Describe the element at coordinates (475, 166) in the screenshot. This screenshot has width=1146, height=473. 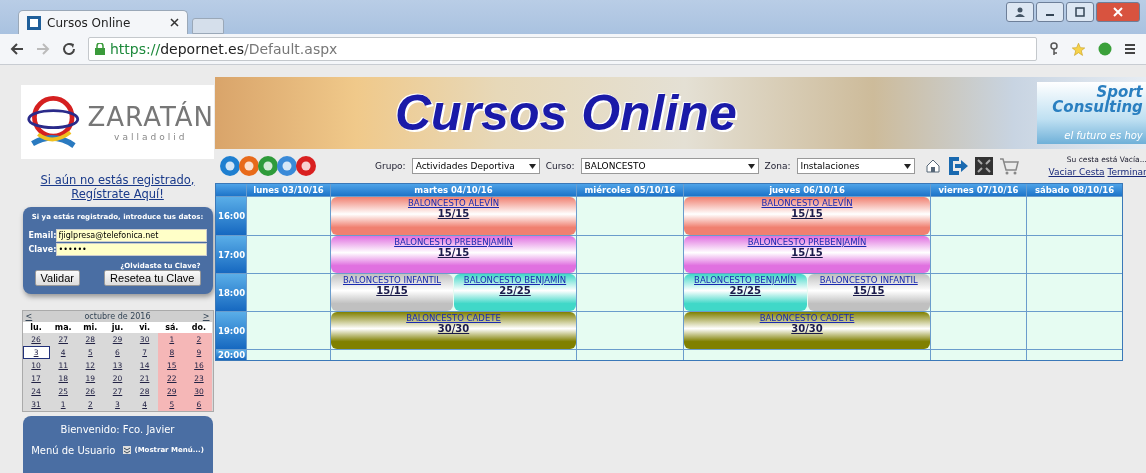
I see `dropdown: Actividades Deportiva` at that location.